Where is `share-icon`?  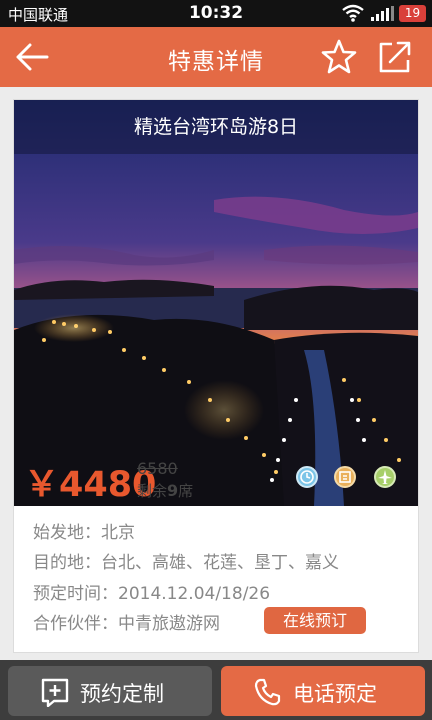 share-icon is located at coordinates (395, 57).